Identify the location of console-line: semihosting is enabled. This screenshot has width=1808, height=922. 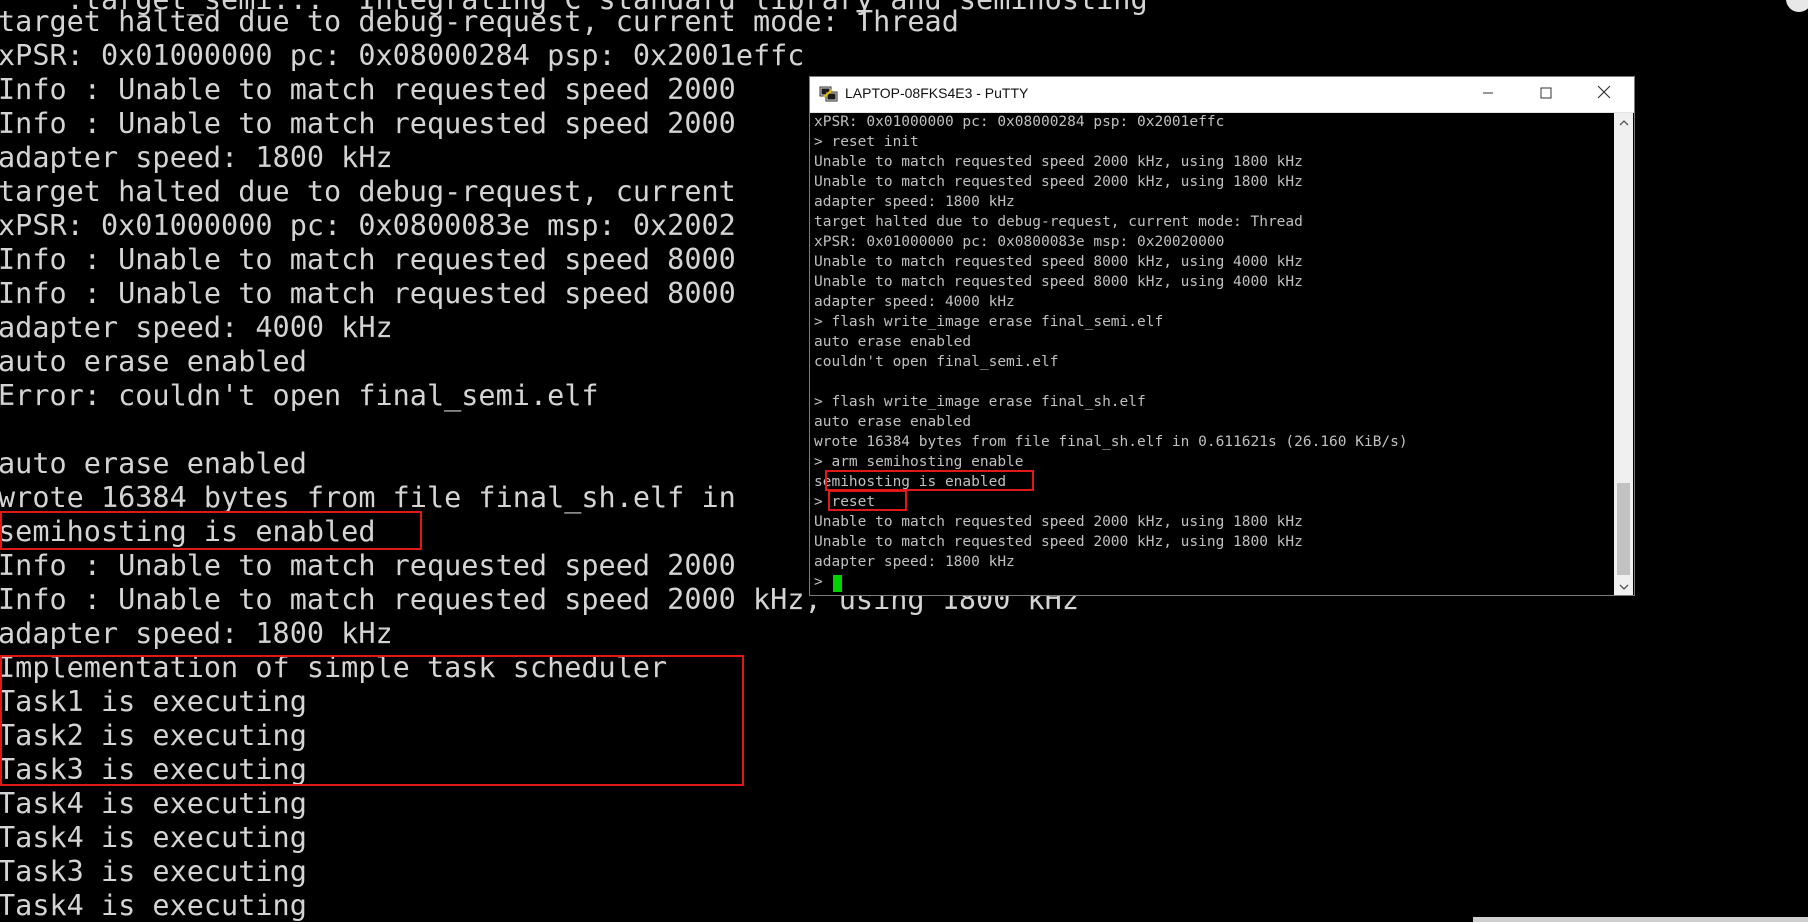
(188, 531).